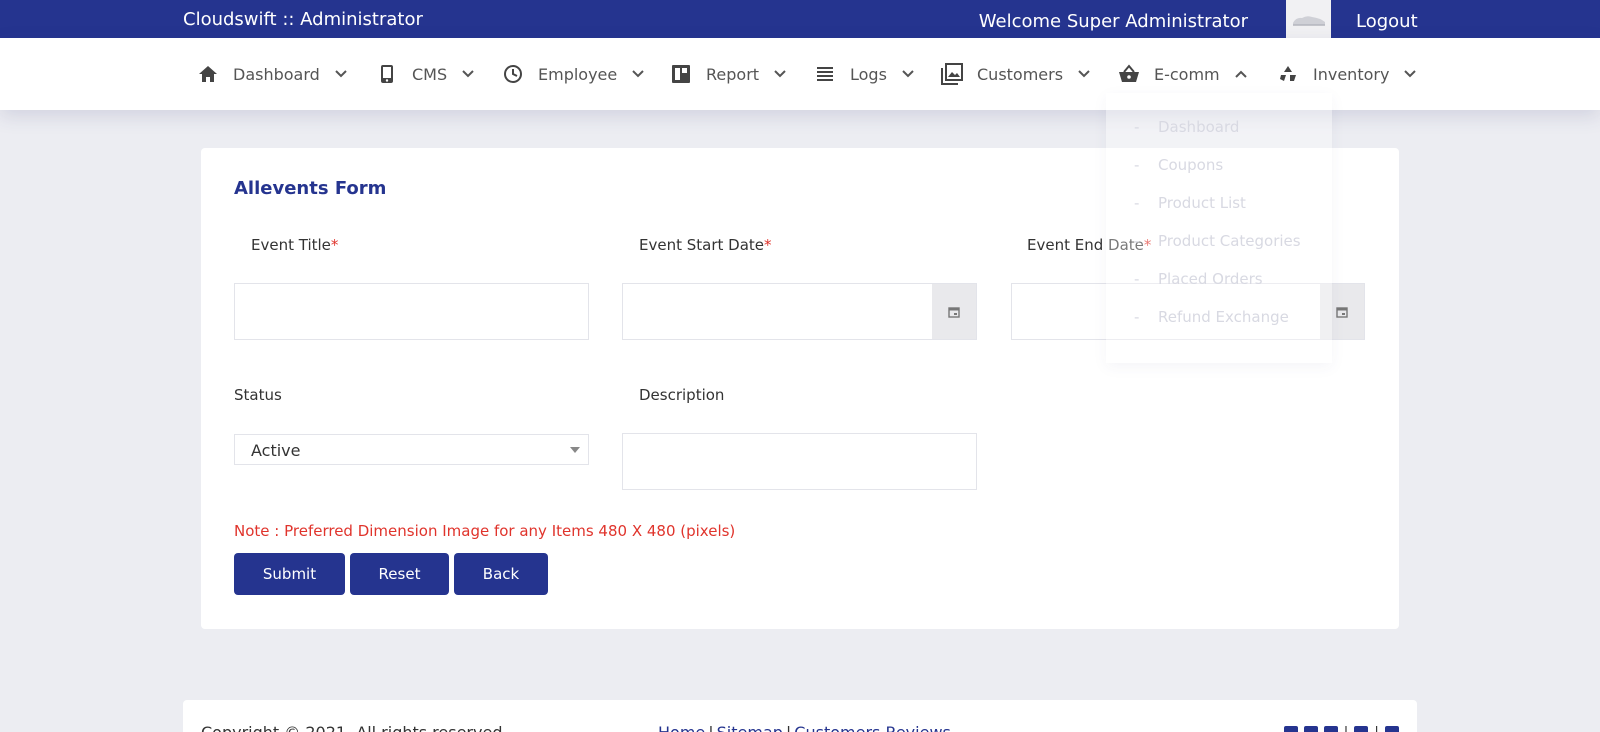 The width and height of the screenshot is (1600, 732). Describe the element at coordinates (1290, 729) in the screenshot. I see `linkedin-icon` at that location.